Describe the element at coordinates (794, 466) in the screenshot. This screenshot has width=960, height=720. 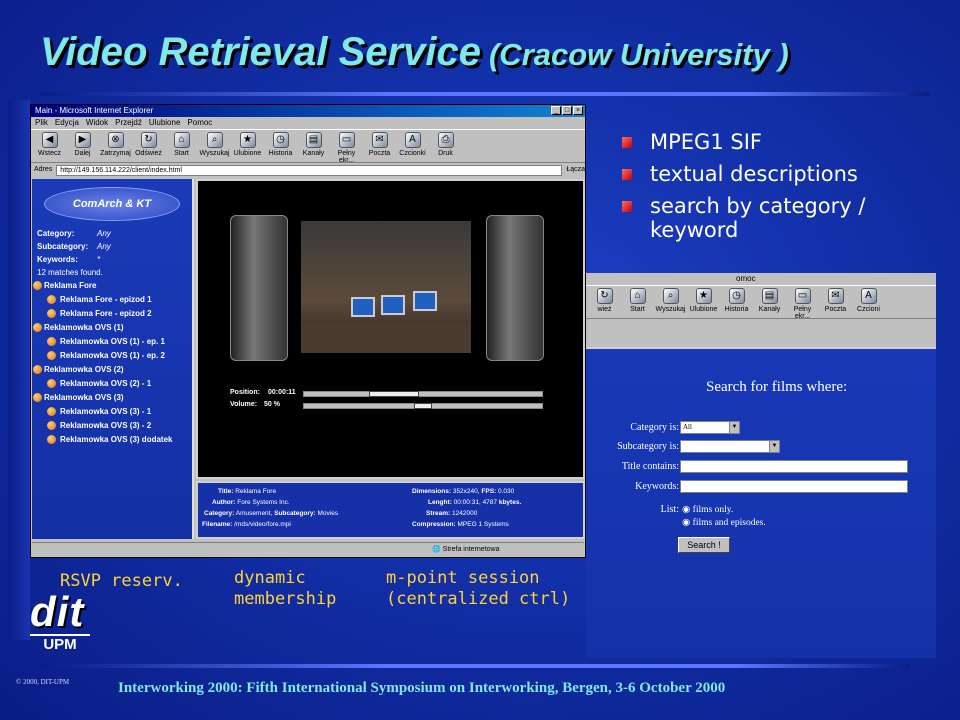
I see `title-input` at that location.